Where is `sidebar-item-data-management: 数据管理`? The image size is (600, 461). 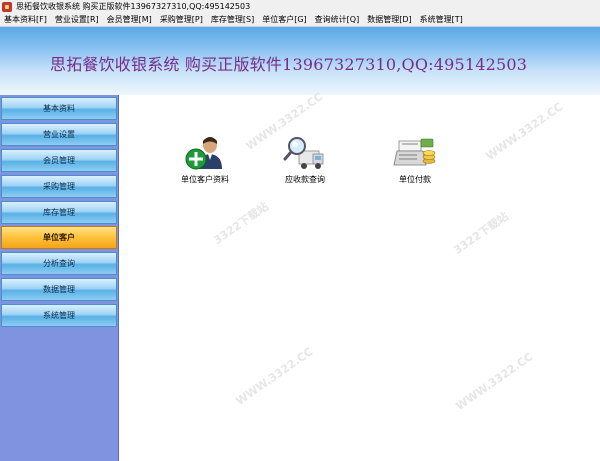
sidebar-item-data-management: 数据管理 is located at coordinates (59, 289).